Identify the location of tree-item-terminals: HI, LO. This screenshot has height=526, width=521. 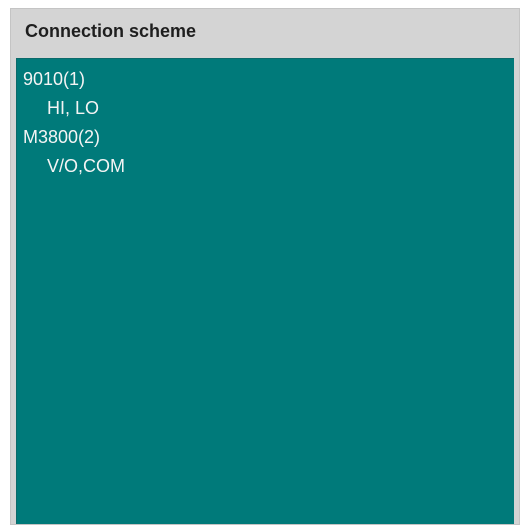
(265, 108).